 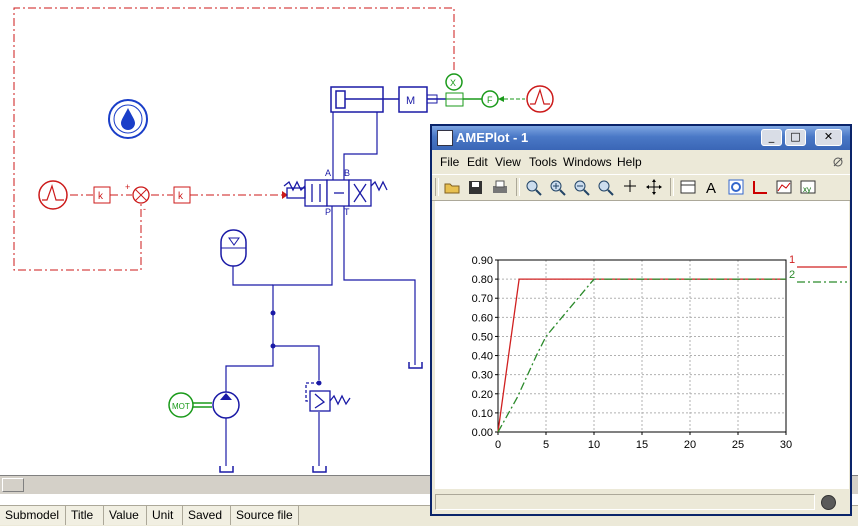 I want to click on svg-text: M, so click(x=410, y=101).